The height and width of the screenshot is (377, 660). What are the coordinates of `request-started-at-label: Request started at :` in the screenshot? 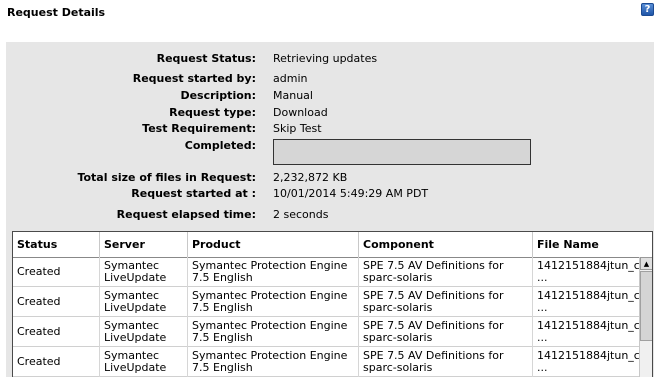 It's located at (193, 193).